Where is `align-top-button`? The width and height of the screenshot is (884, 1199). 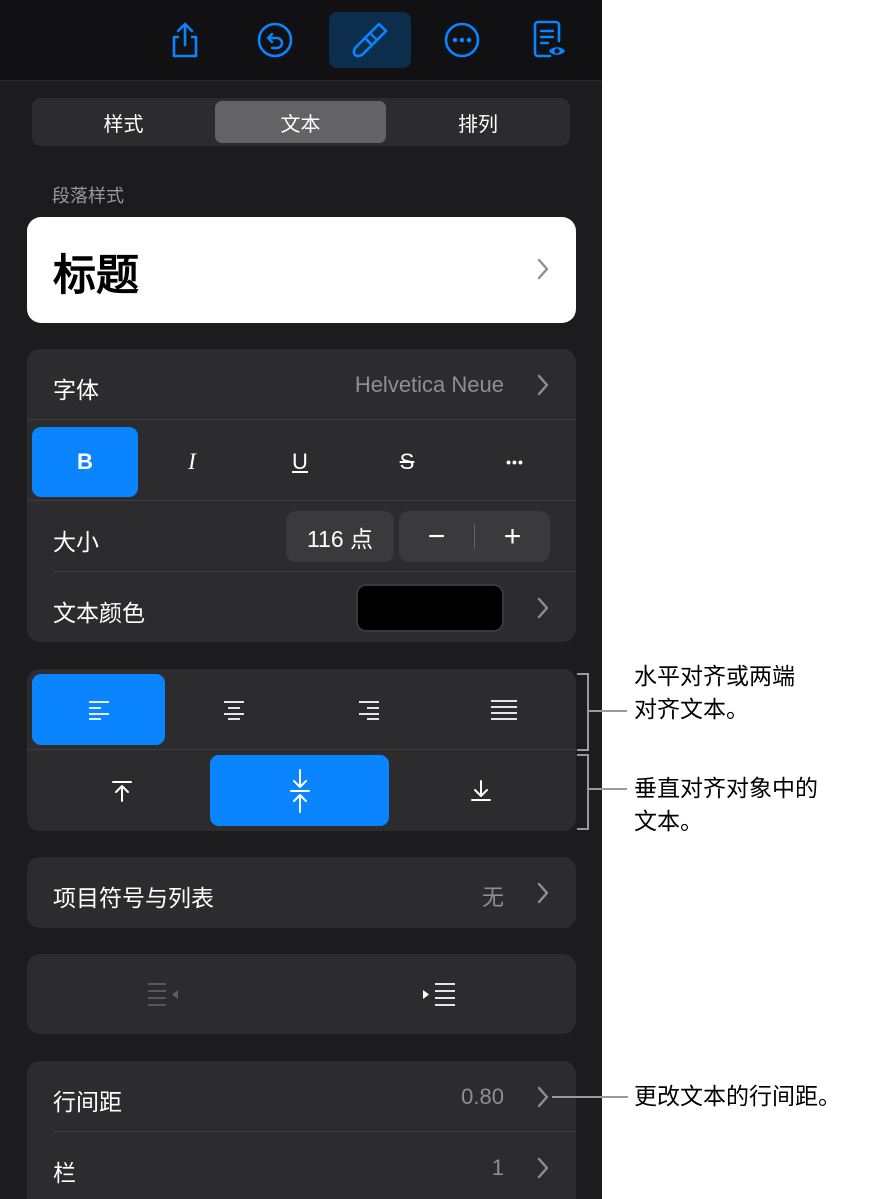 align-top-button is located at coordinates (122, 790).